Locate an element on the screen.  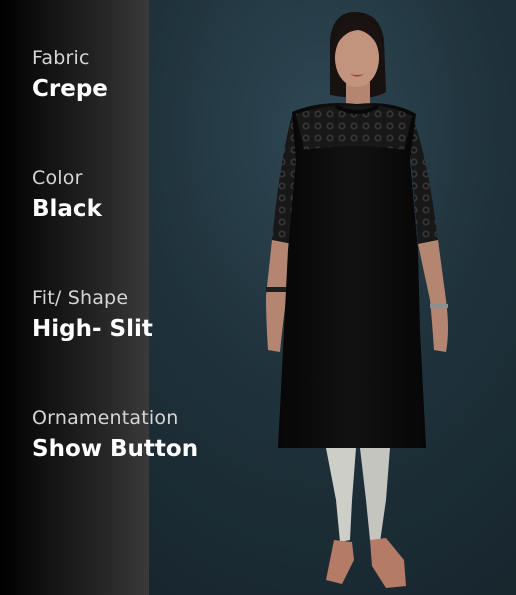
attribute-label: Color is located at coordinates (57, 178).